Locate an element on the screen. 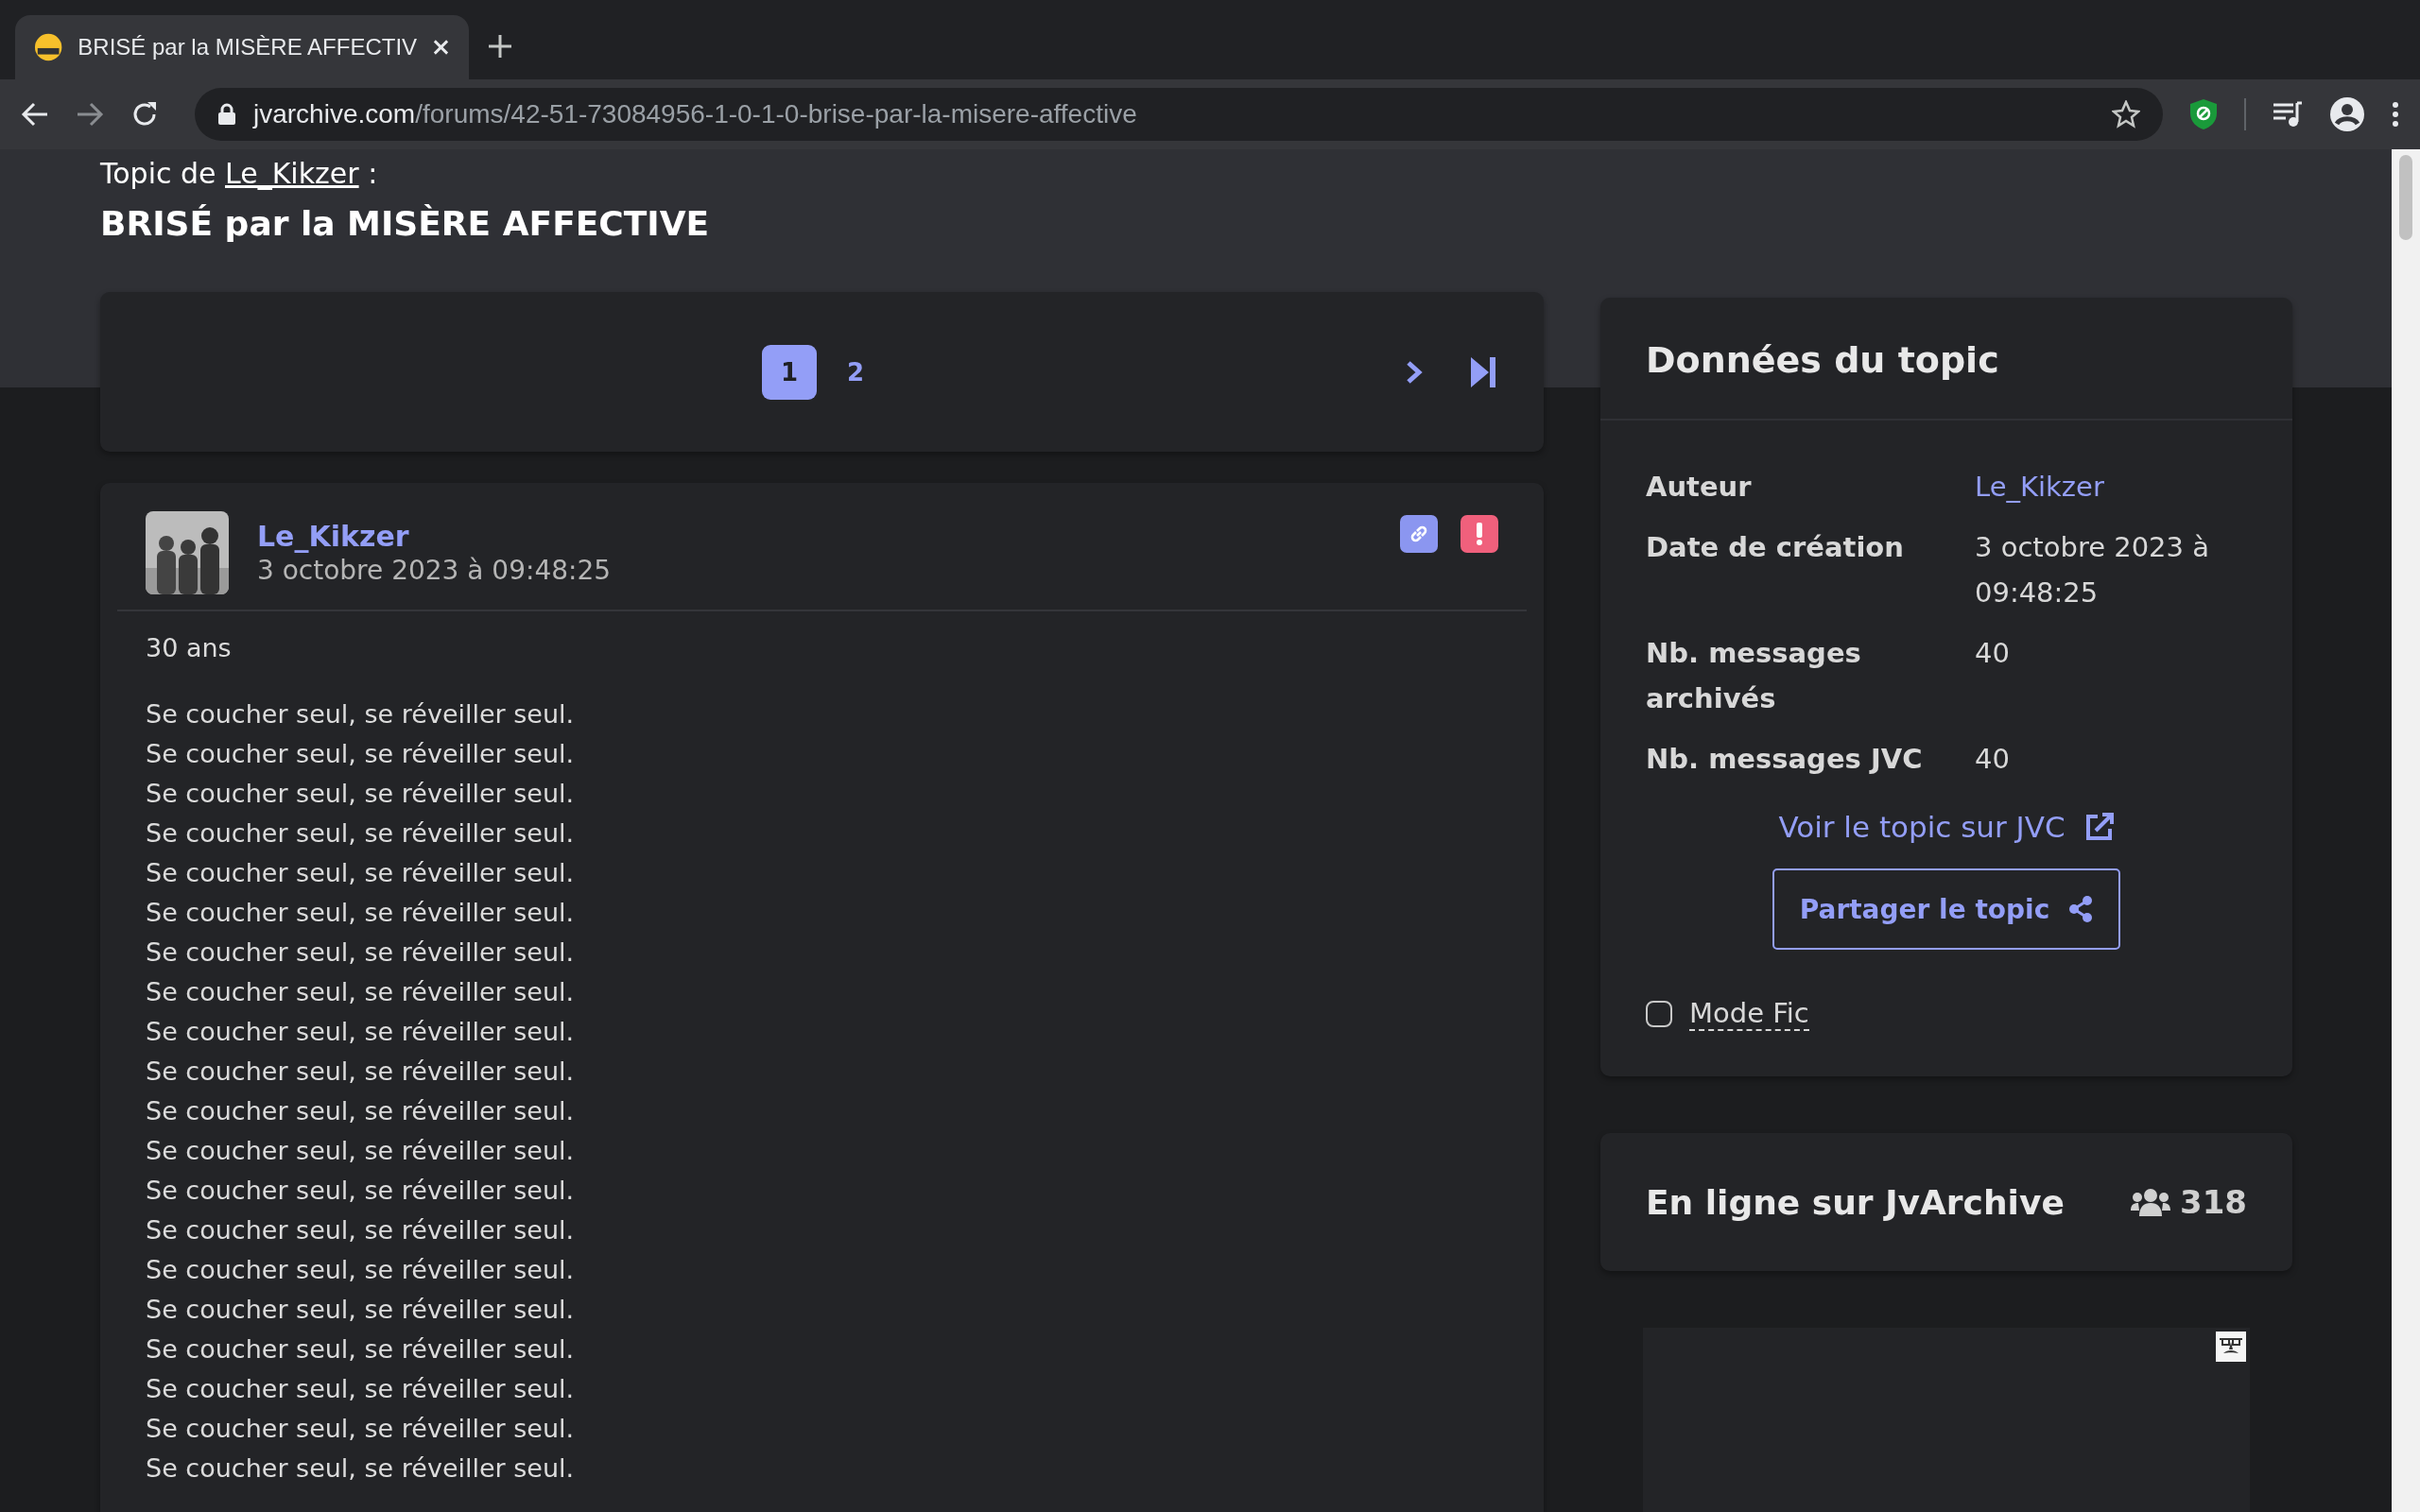 This screenshot has width=2420, height=1512. share-icon is located at coordinates (2081, 909).